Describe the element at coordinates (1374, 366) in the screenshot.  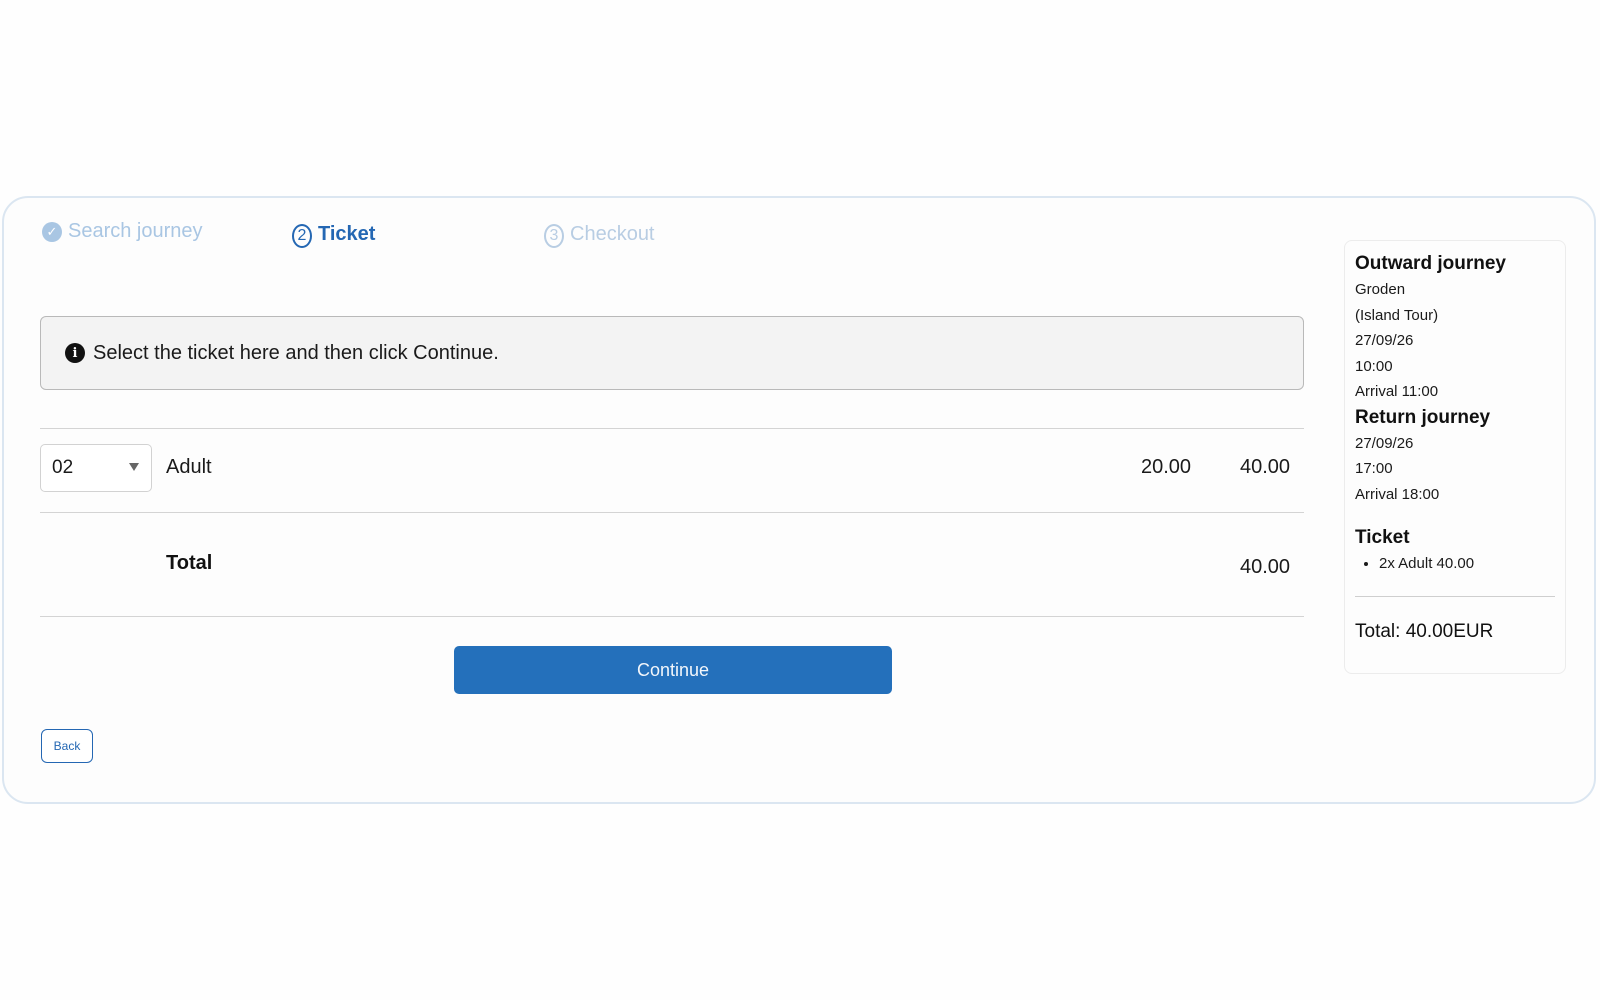
I see `outward-line: 10:00` at that location.